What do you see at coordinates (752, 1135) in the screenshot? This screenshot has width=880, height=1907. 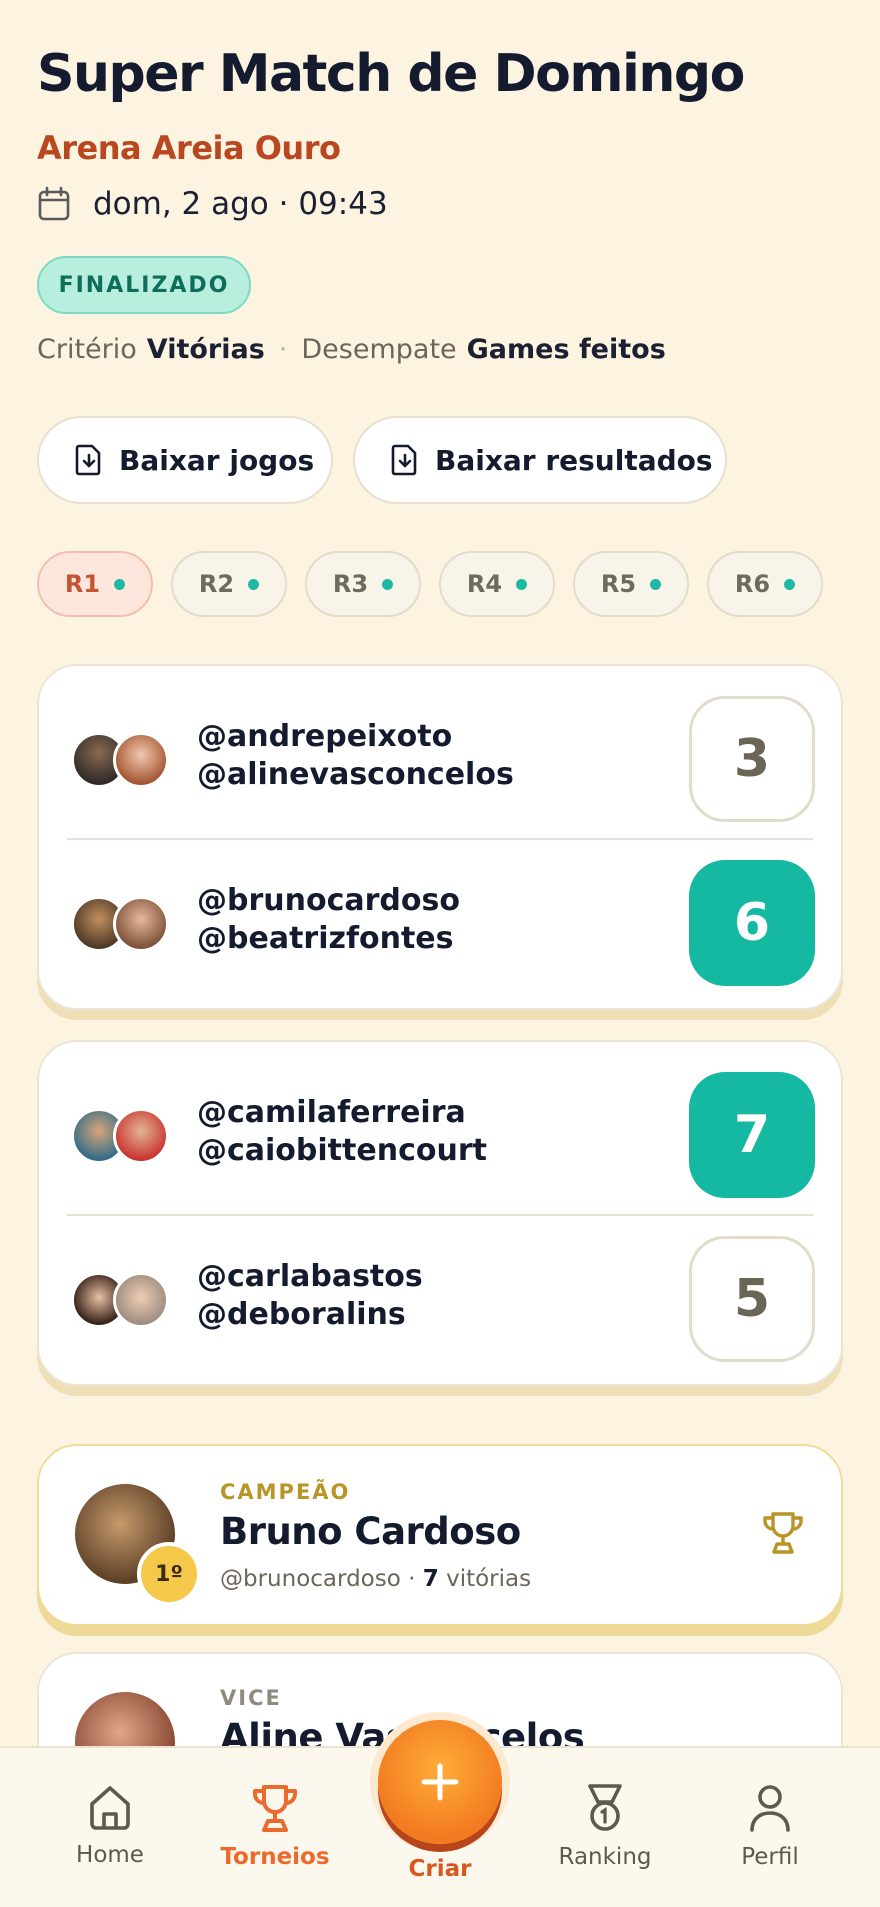 I see `team-score: 7` at bounding box center [752, 1135].